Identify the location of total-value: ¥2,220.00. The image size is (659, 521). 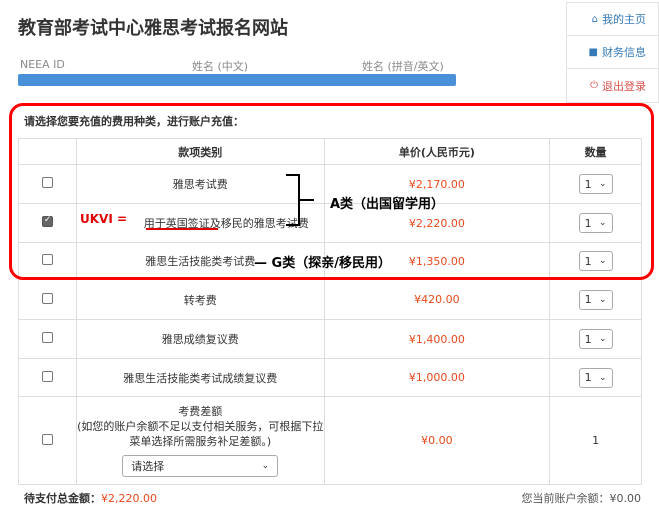
(129, 498).